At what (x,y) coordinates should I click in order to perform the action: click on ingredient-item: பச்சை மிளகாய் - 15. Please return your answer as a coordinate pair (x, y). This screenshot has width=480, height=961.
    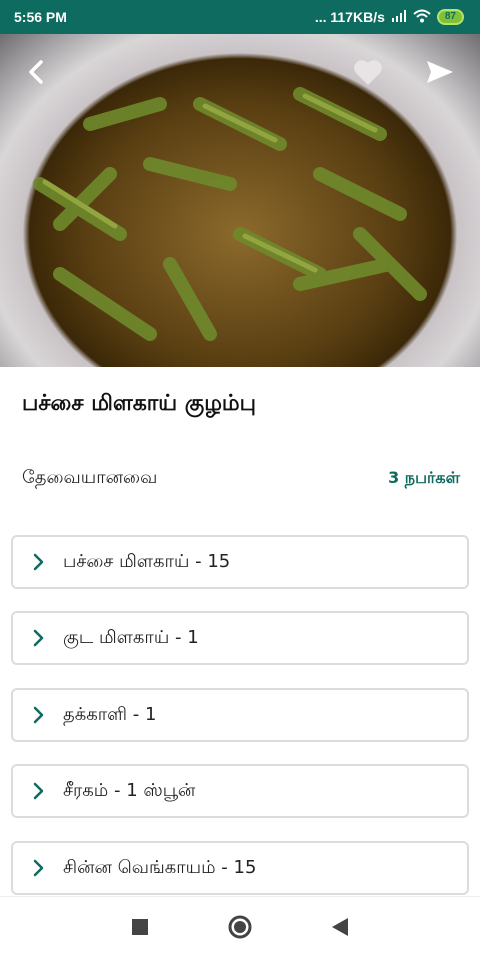
    Looking at the image, I should click on (240, 562).